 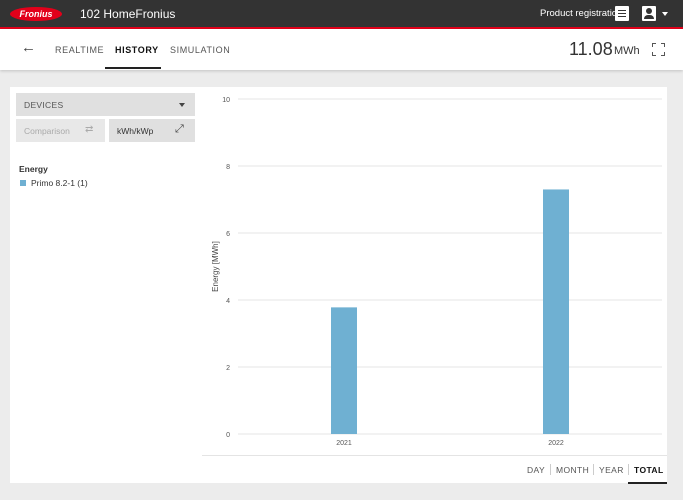 What do you see at coordinates (47, 131) in the screenshot?
I see `comparison-label: Comparison` at bounding box center [47, 131].